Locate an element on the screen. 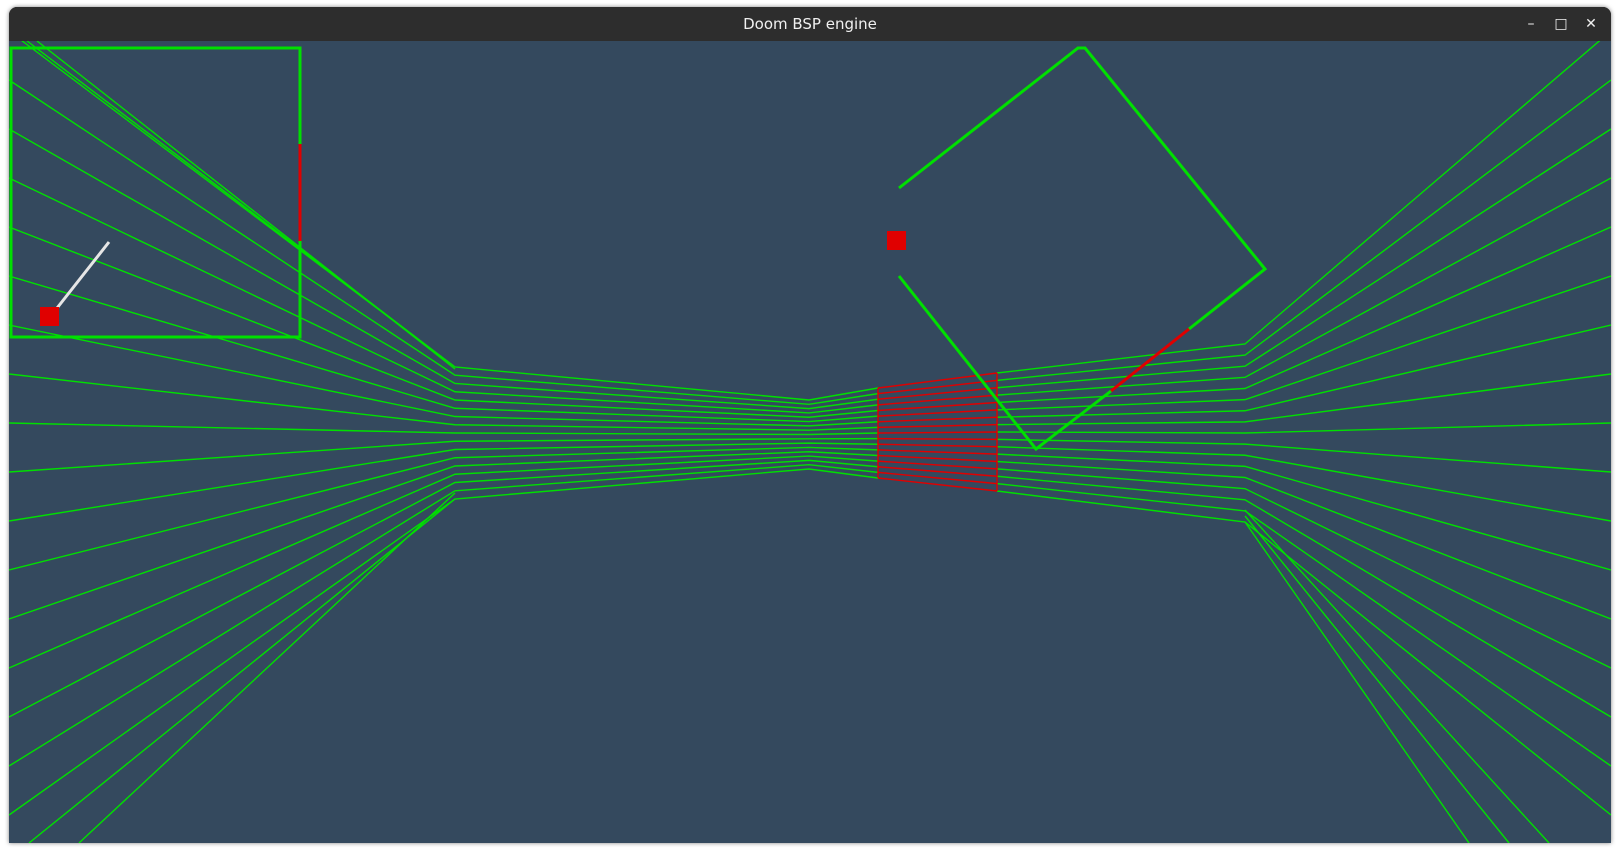  transformed-player-marker is located at coordinates (896, 240).